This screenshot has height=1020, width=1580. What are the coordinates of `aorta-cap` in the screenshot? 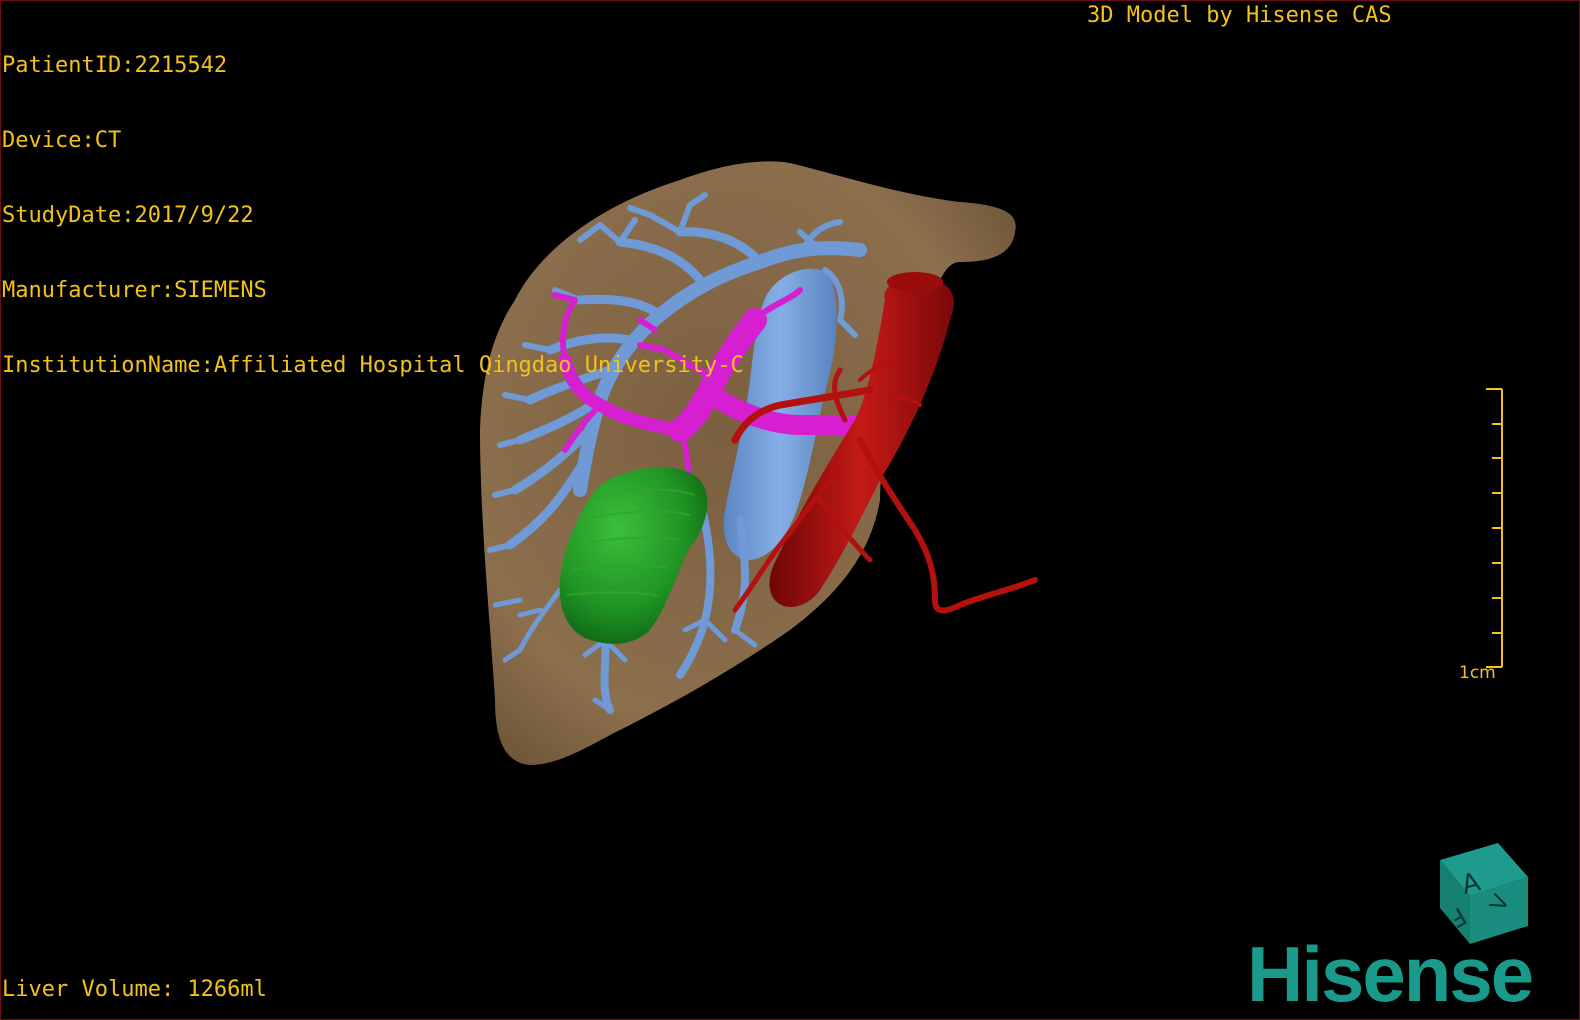 It's located at (915, 282).